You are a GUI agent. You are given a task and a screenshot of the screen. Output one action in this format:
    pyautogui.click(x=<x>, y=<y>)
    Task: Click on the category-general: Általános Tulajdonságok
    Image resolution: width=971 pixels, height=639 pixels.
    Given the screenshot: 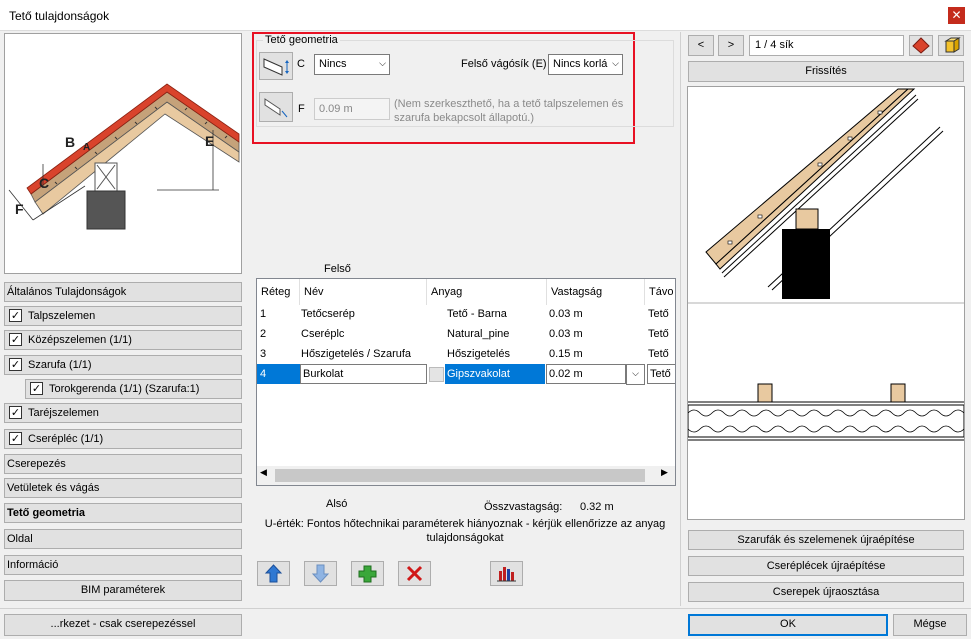 What is the action you would take?
    pyautogui.click(x=123, y=292)
    